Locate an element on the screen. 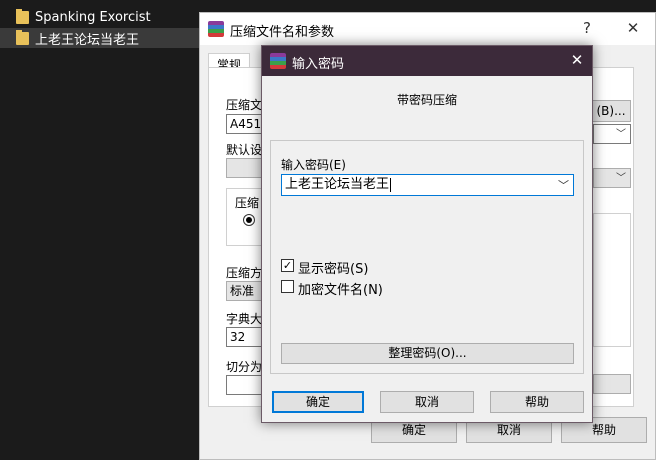 The width and height of the screenshot is (656, 460). archive-name-dropdown: ﹀ is located at coordinates (612, 134).